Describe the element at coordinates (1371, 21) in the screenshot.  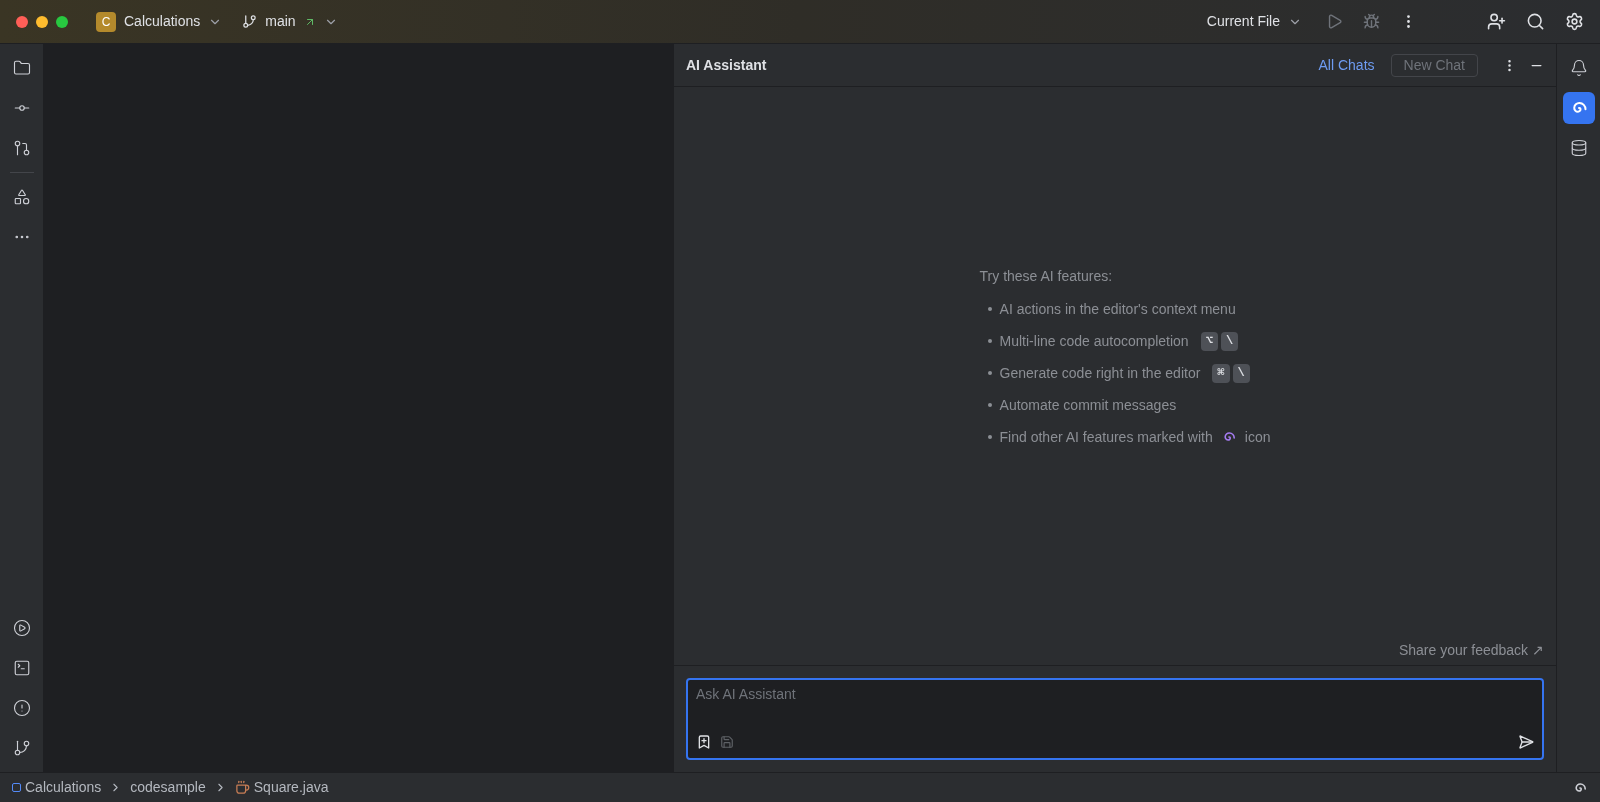
I see `debug-icon` at that location.